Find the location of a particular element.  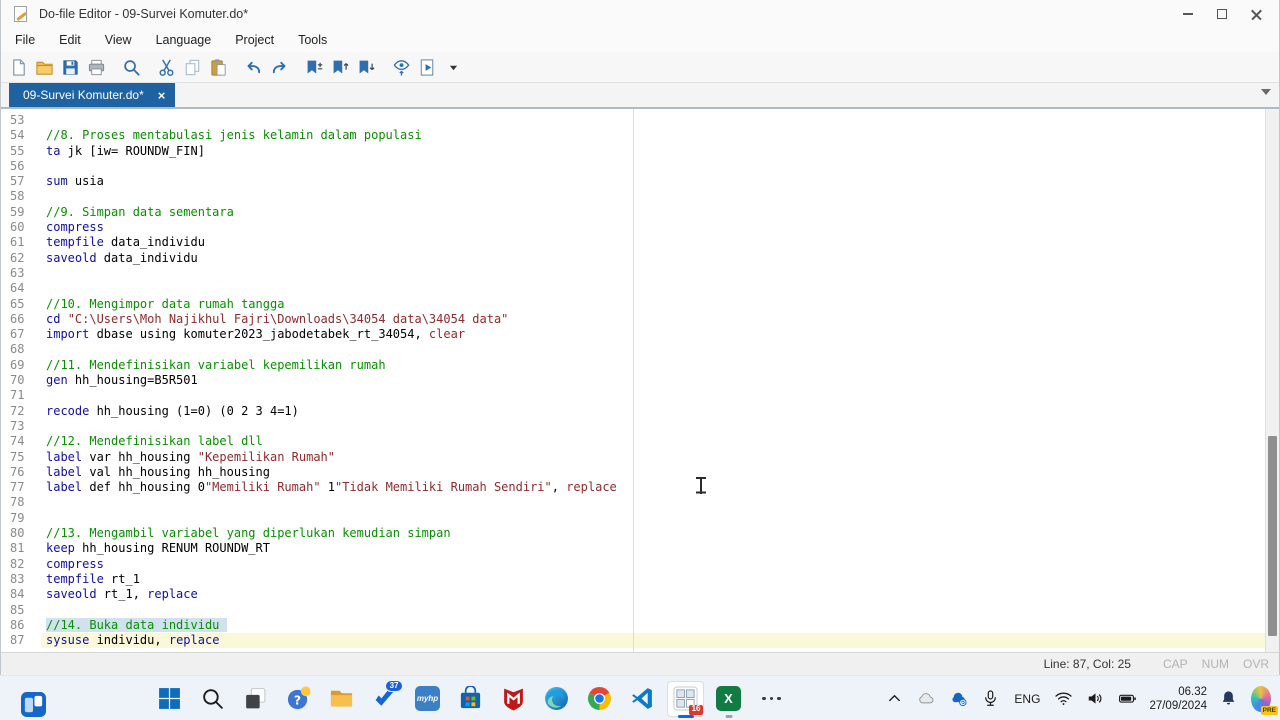

code-text: compress is located at coordinates (75, 563).